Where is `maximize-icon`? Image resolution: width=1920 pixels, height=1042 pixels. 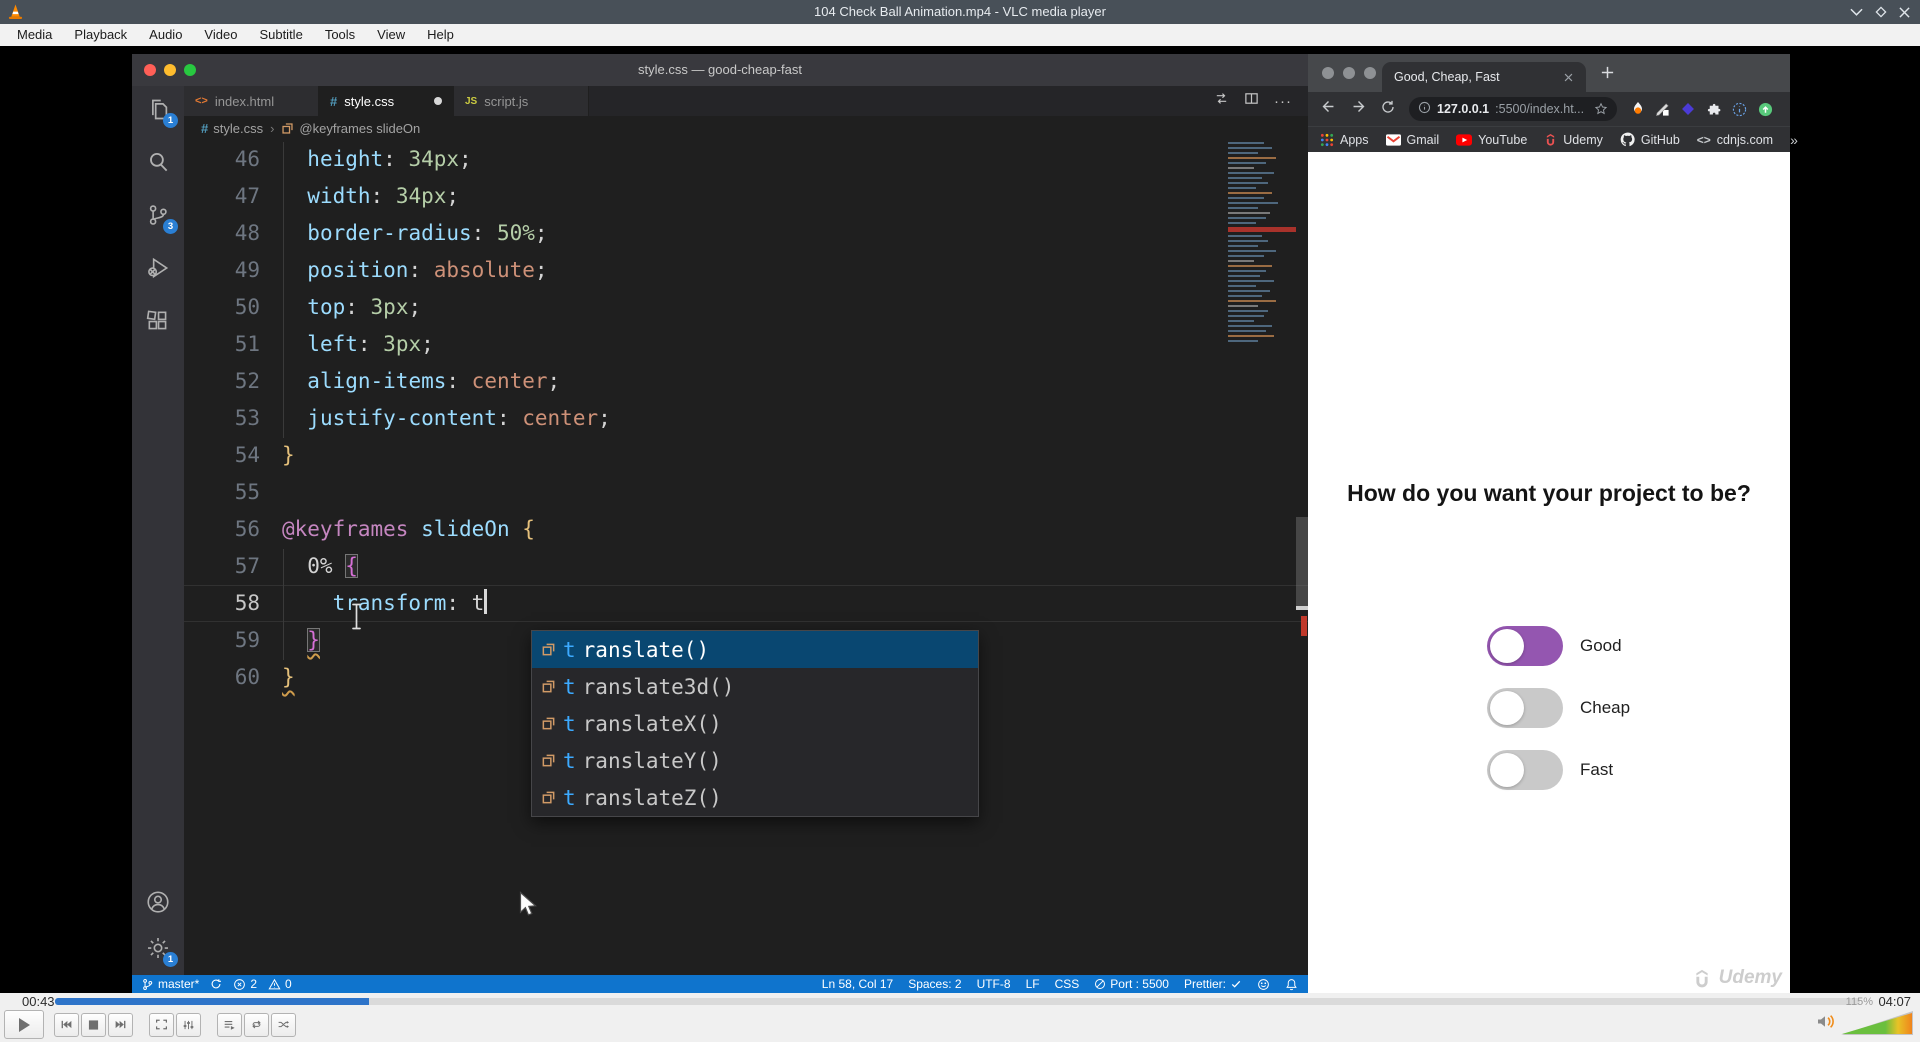 maximize-icon is located at coordinates (1881, 12).